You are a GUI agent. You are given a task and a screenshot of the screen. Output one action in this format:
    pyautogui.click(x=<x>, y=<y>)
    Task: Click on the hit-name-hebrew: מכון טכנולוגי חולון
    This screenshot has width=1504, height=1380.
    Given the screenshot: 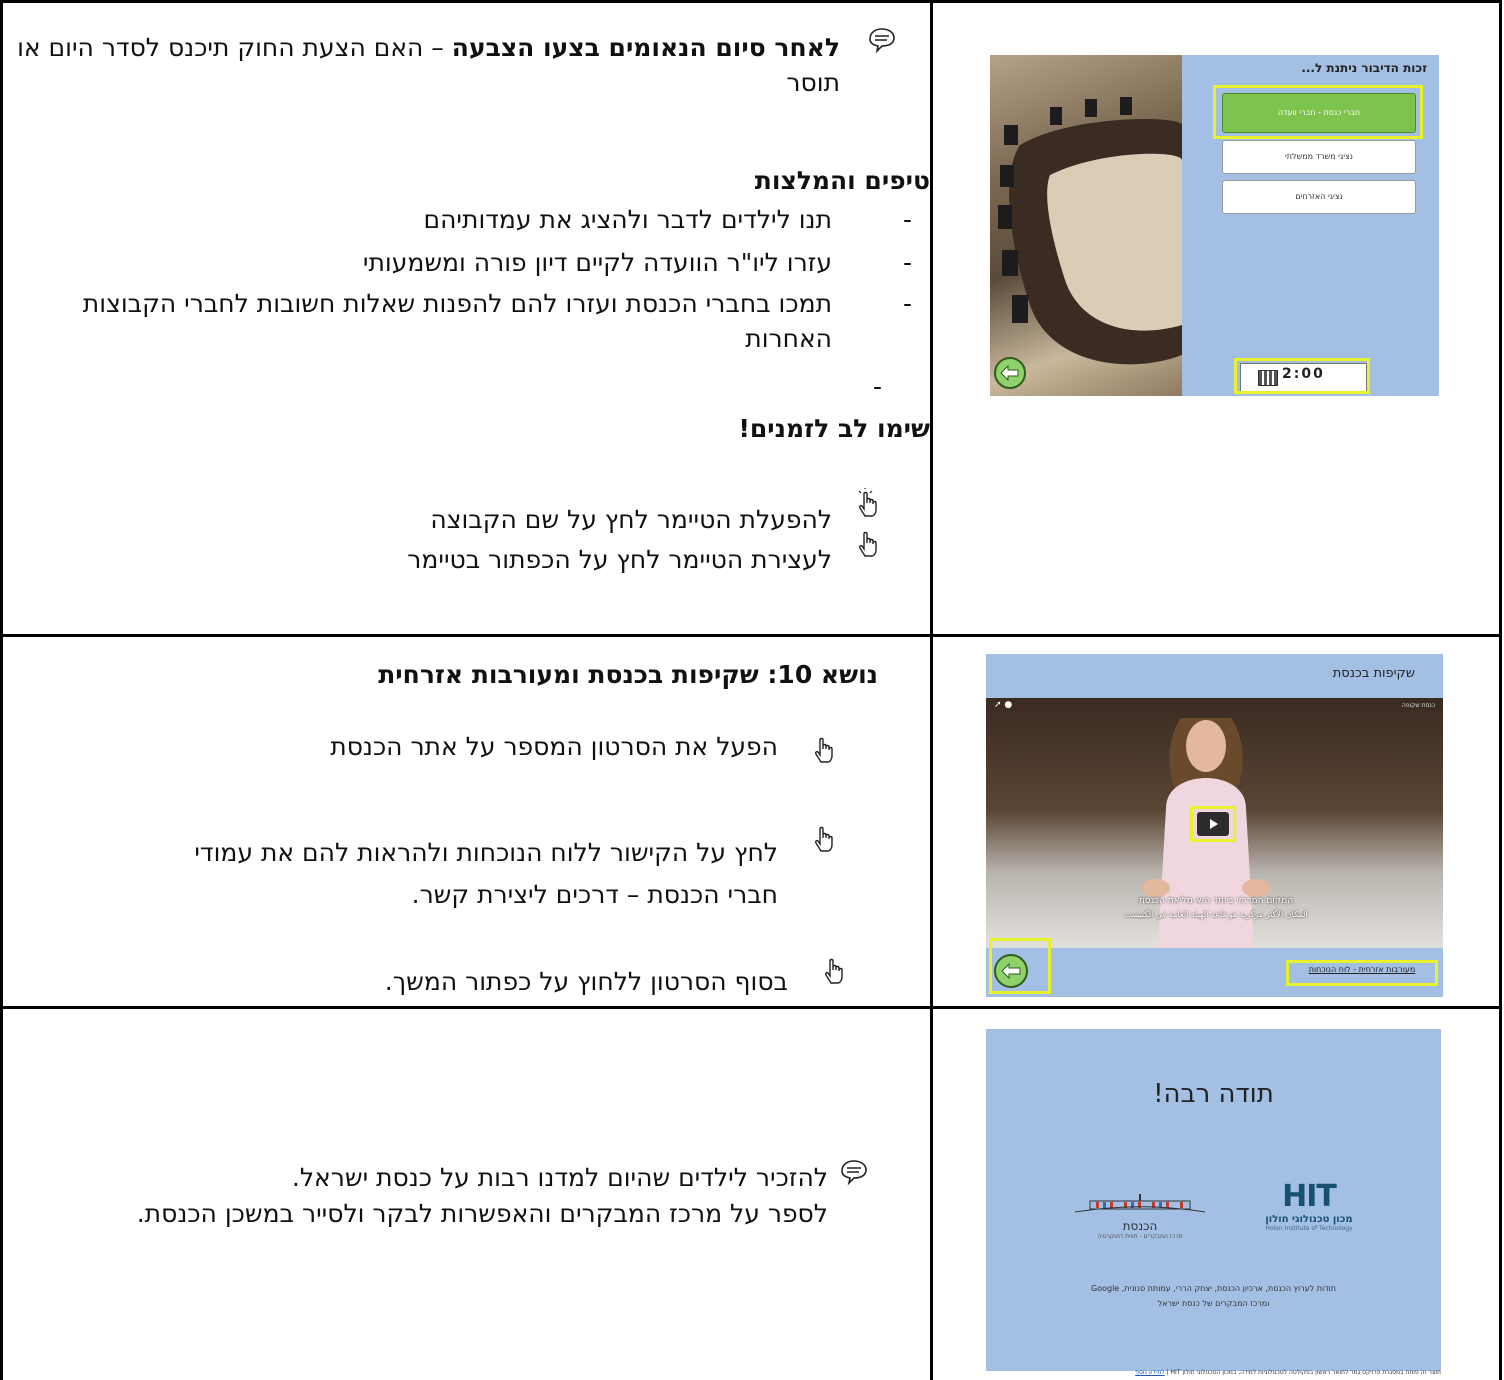 What is the action you would take?
    pyautogui.click(x=1309, y=1219)
    